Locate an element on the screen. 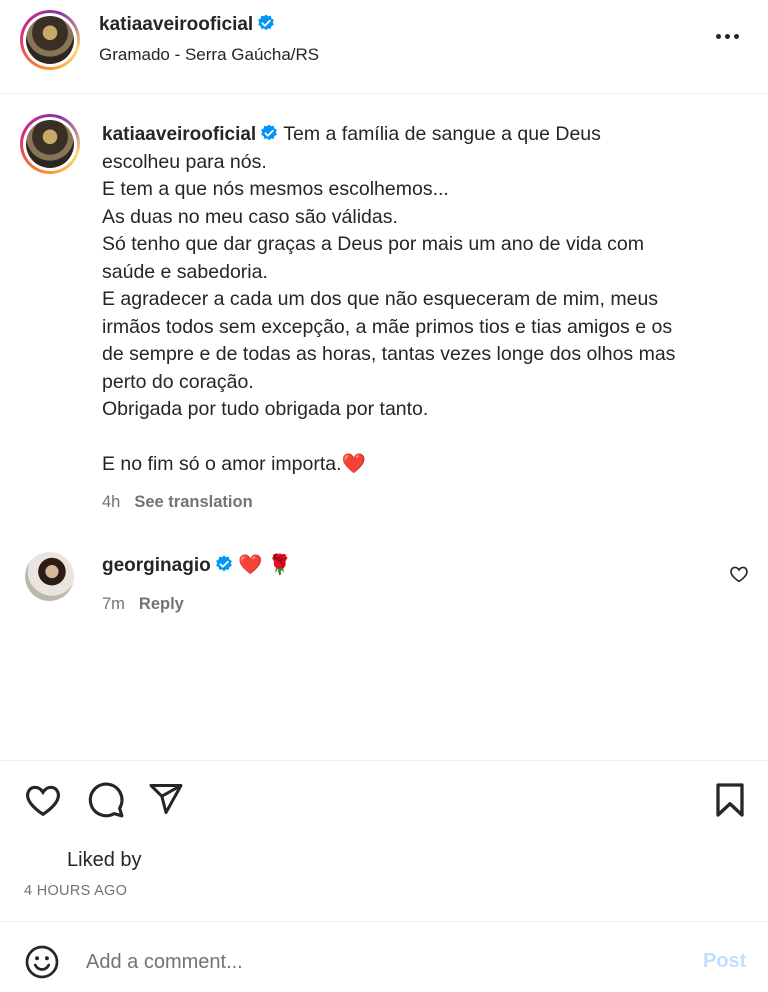  like-heart-icon is located at coordinates (43, 800).